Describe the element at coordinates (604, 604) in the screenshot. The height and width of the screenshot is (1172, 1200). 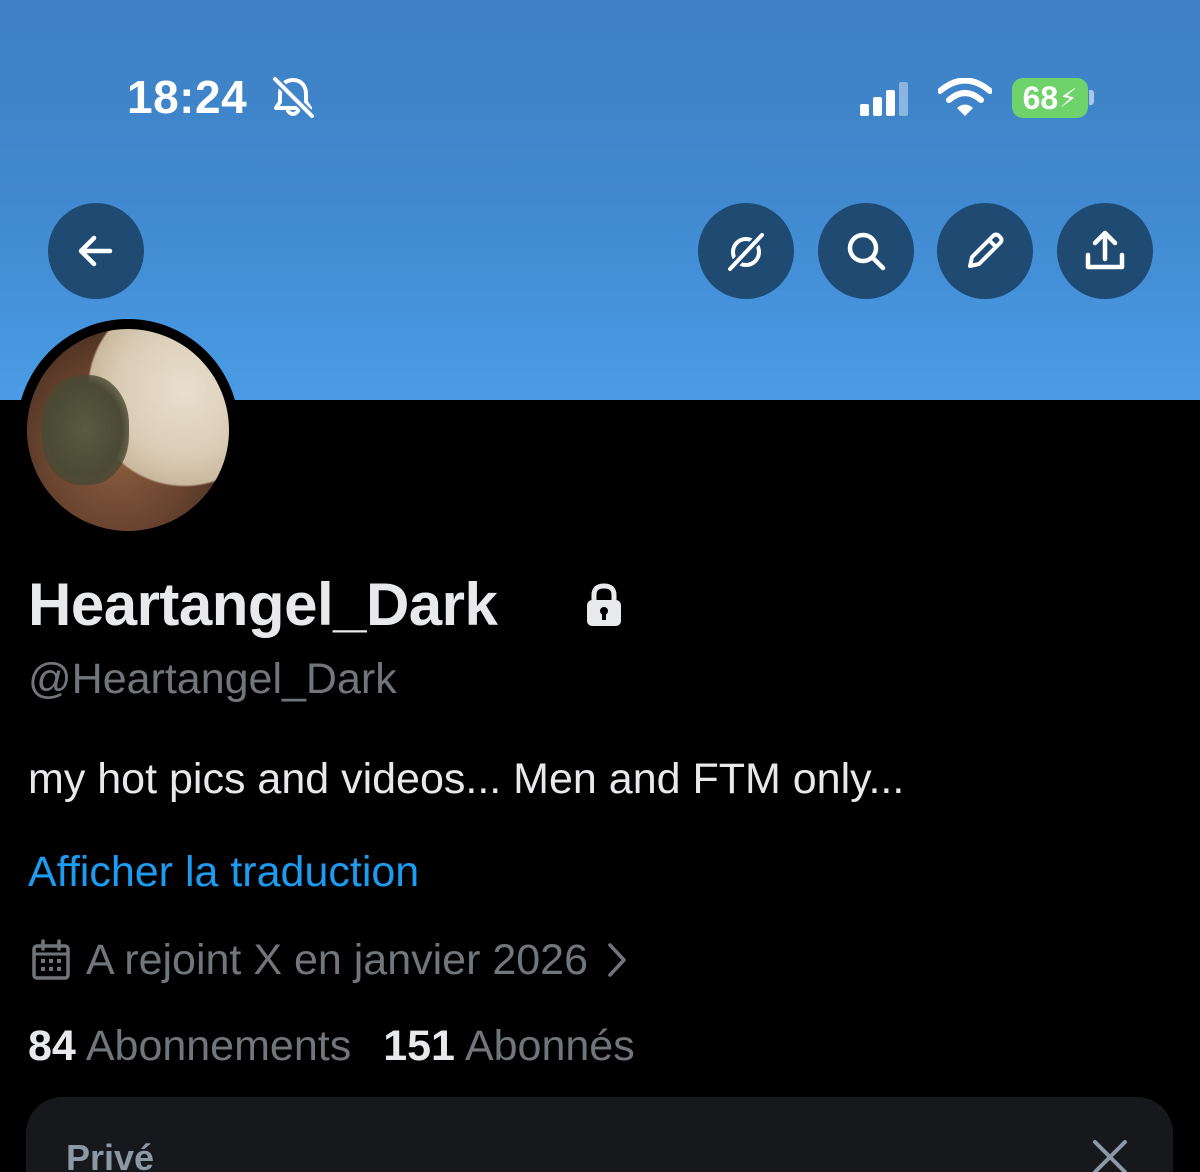
I see `lock-icon` at that location.